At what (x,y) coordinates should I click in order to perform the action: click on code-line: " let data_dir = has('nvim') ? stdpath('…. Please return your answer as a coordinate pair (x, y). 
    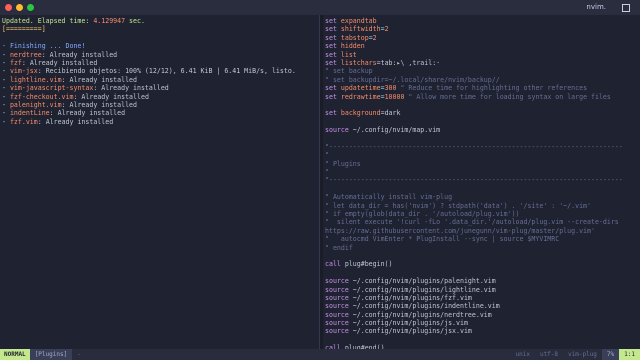
    Looking at the image, I should click on (482, 206).